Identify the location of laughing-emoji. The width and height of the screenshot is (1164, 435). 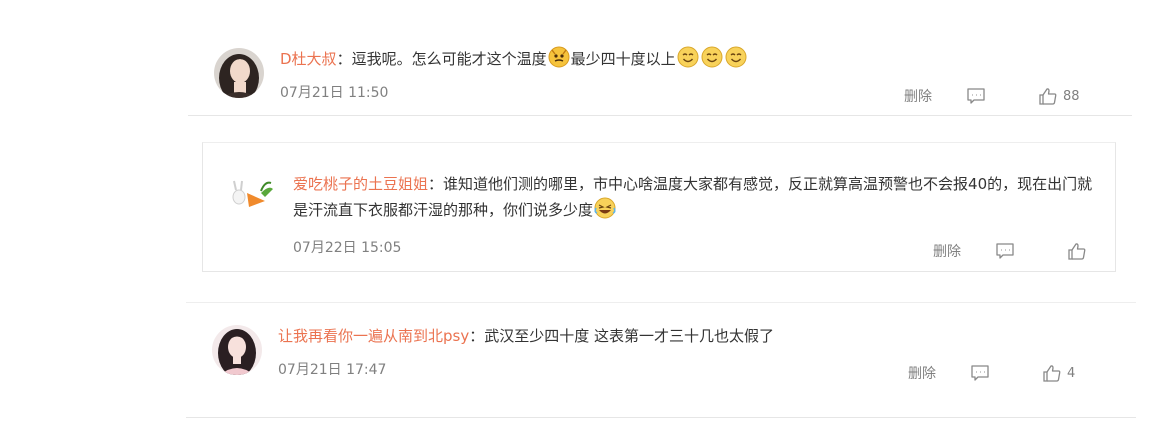
(605, 212).